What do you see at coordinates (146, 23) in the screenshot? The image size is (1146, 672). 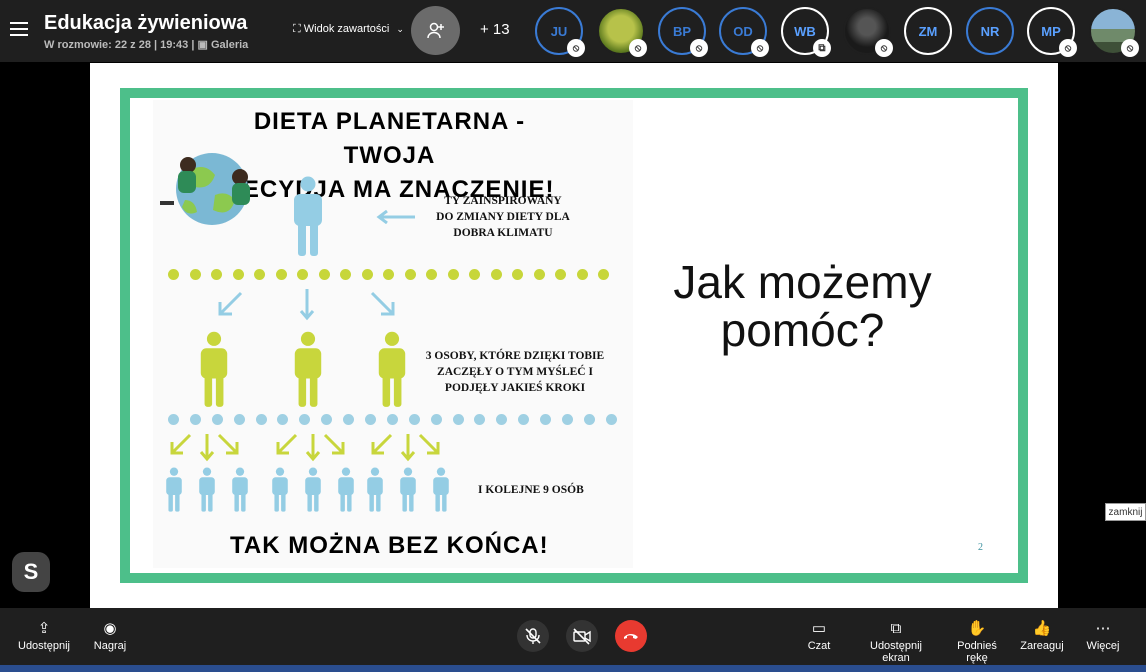 I see `call-title: Edukacja żywieniowa` at bounding box center [146, 23].